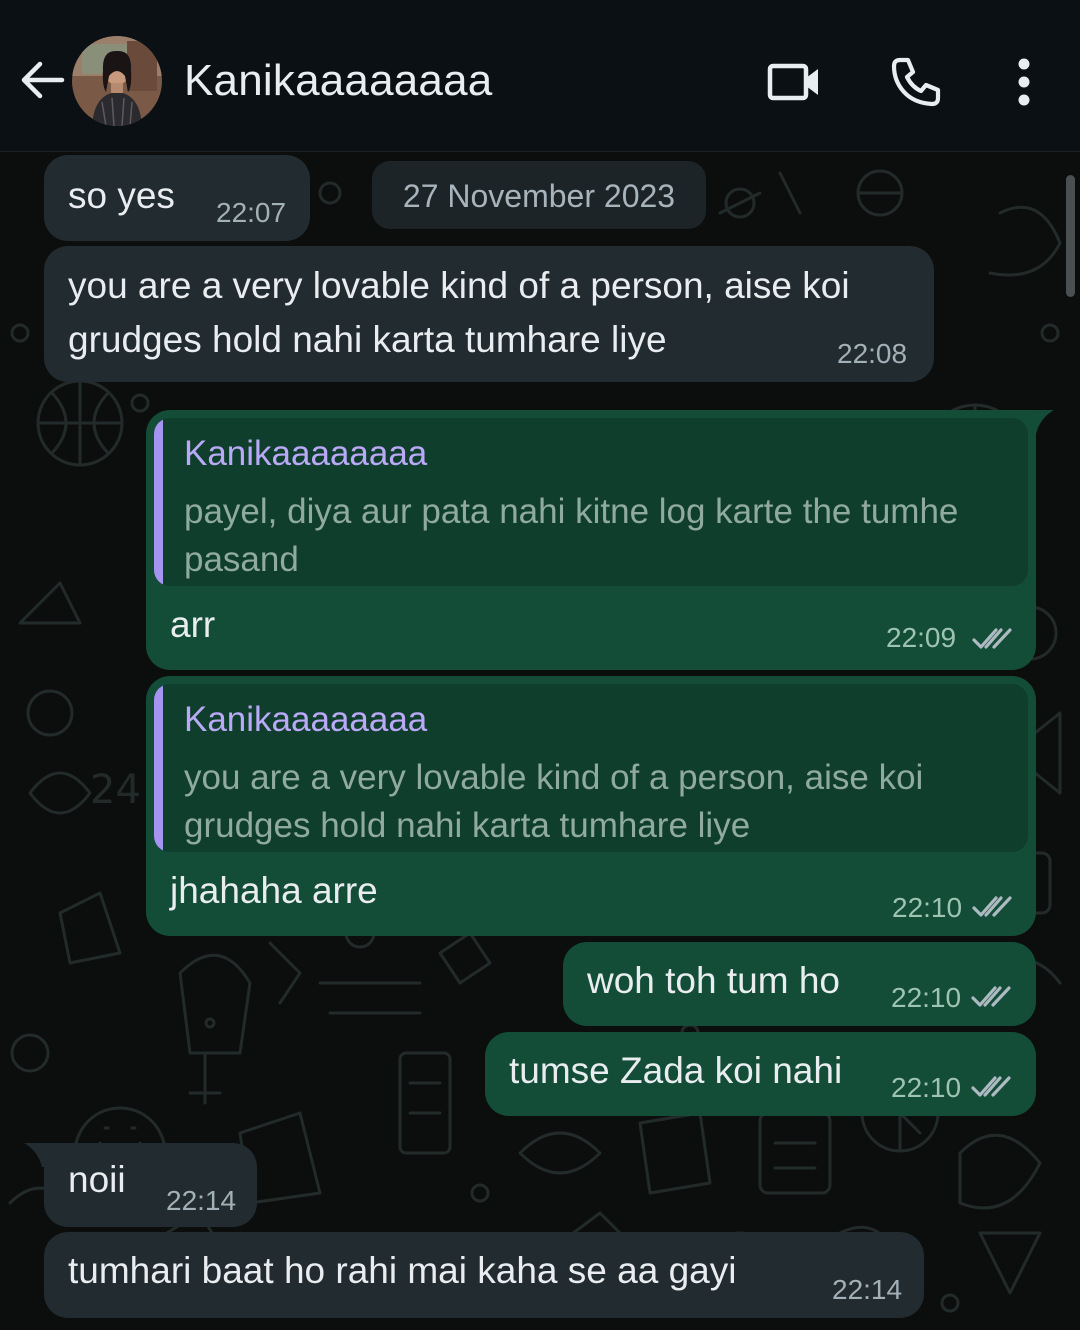 The height and width of the screenshot is (1330, 1080). I want to click on message-text-line: grudges hold nahi karta tumhare liye, so click(367, 339).